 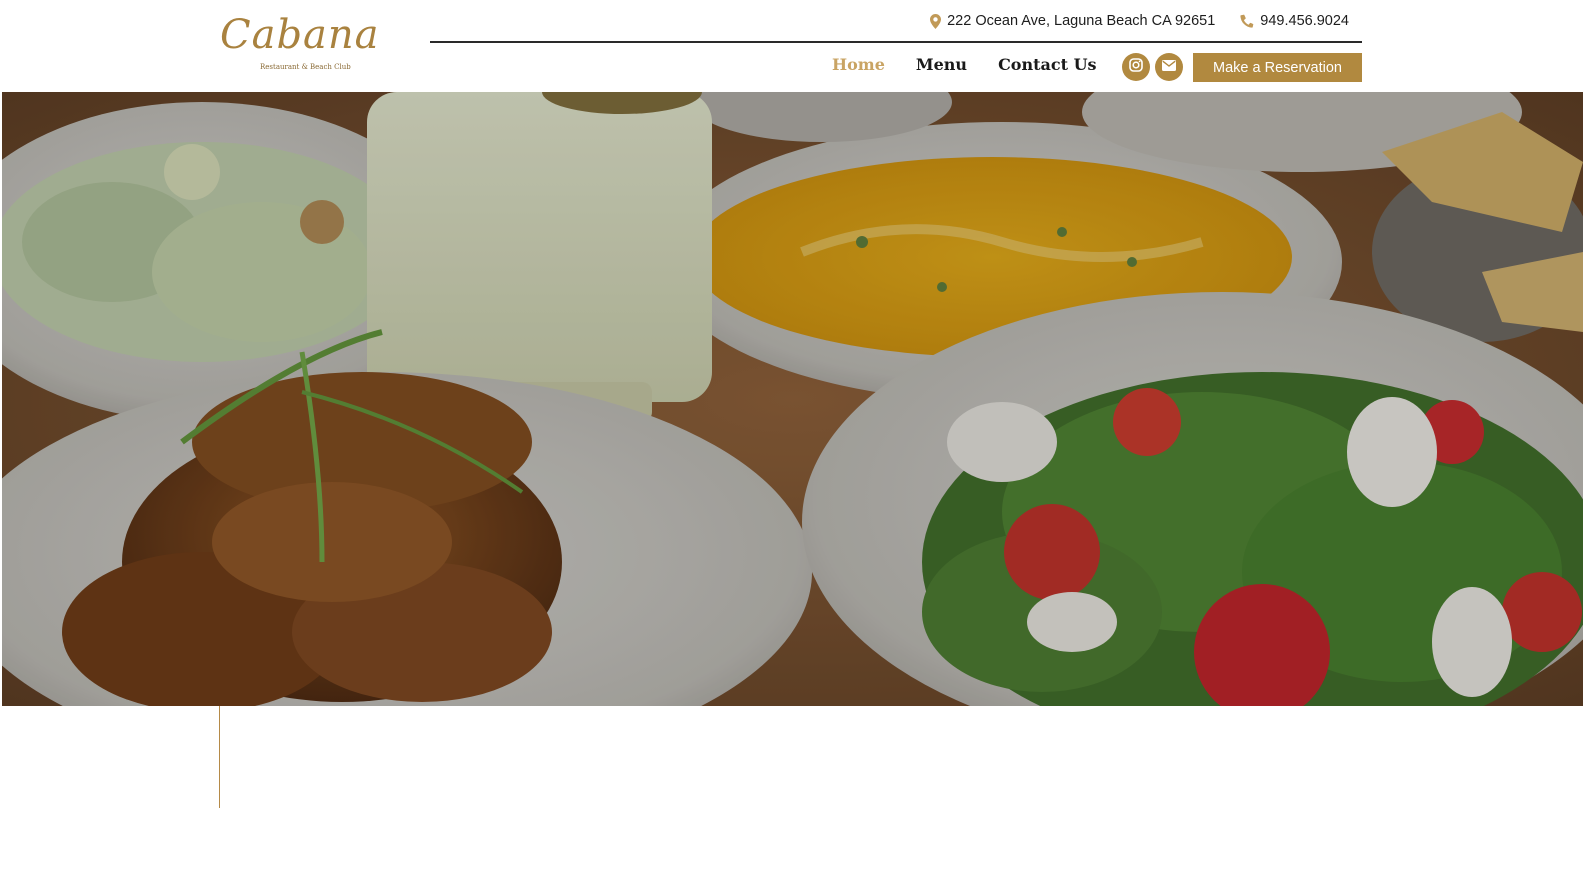 What do you see at coordinates (219, 757) in the screenshot?
I see `section-accent-line` at bounding box center [219, 757].